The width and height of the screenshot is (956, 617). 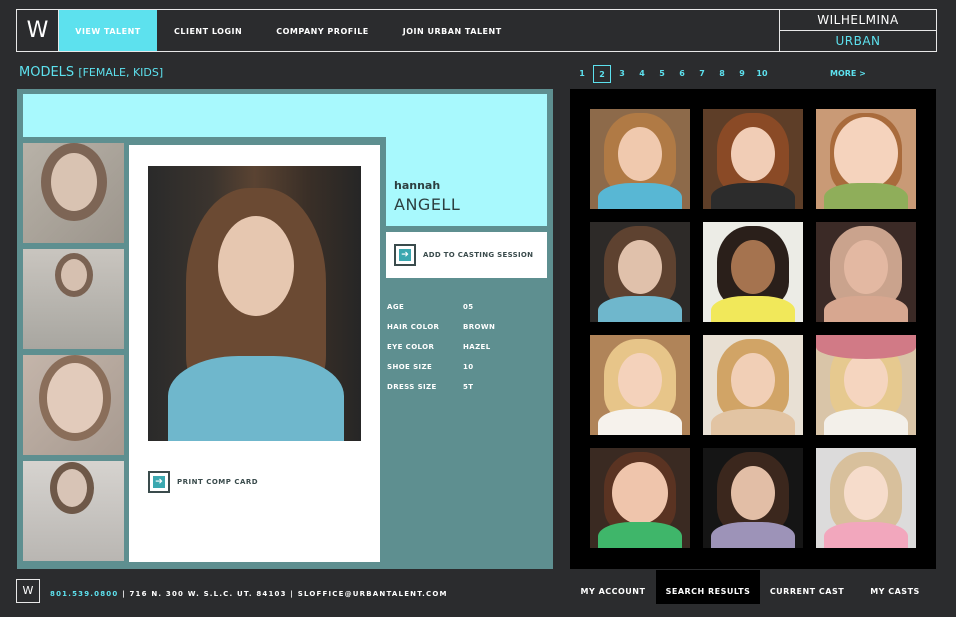 What do you see at coordinates (478, 255) in the screenshot?
I see `add-to-casting-label: ADD TO CASTING SESSION` at bounding box center [478, 255].